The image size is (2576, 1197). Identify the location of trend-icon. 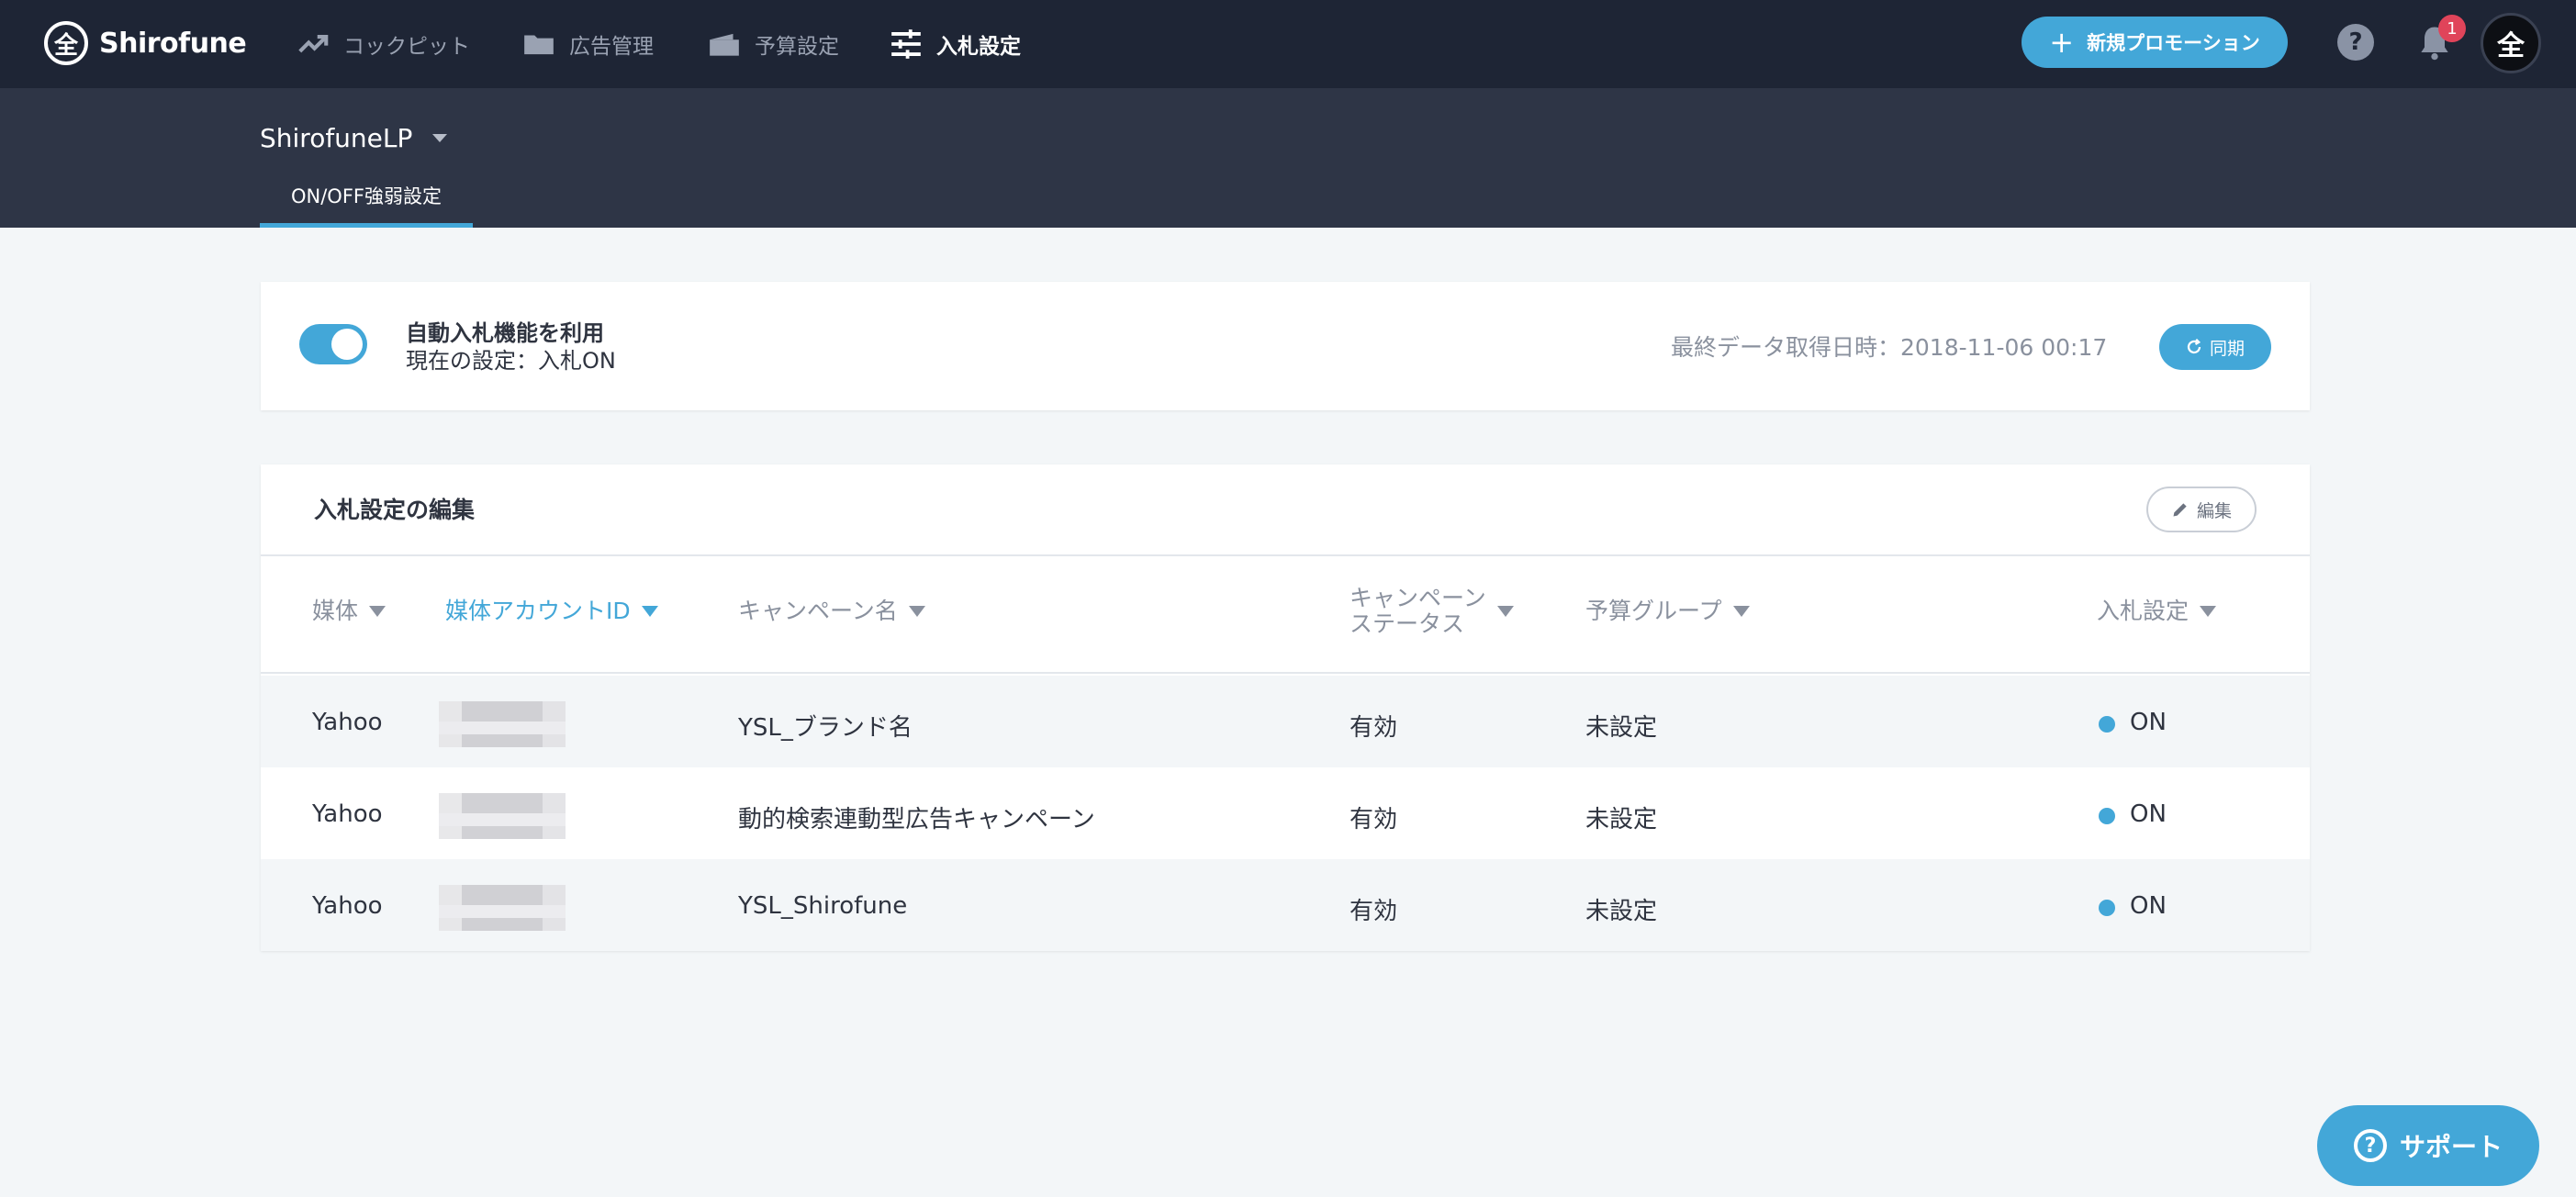
(313, 44).